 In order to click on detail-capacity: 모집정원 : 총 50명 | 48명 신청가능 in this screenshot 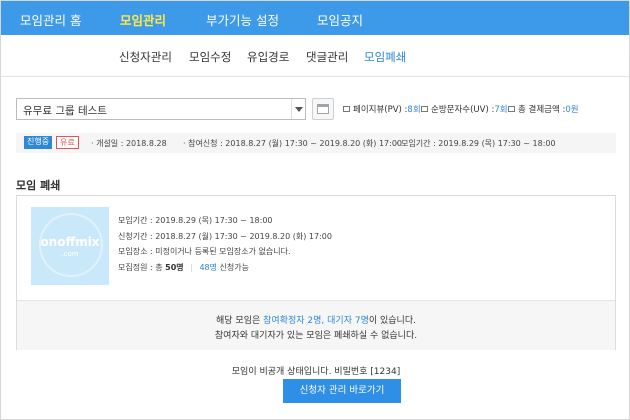, I will do `click(183, 267)`.